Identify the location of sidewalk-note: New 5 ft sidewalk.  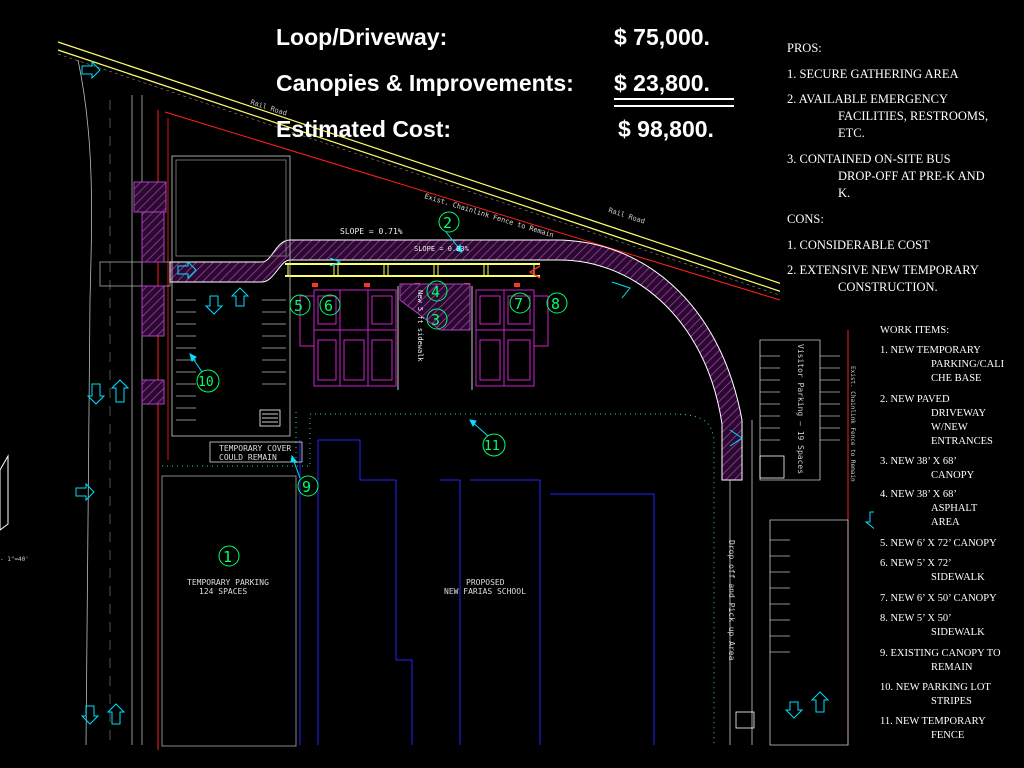
(420, 326).